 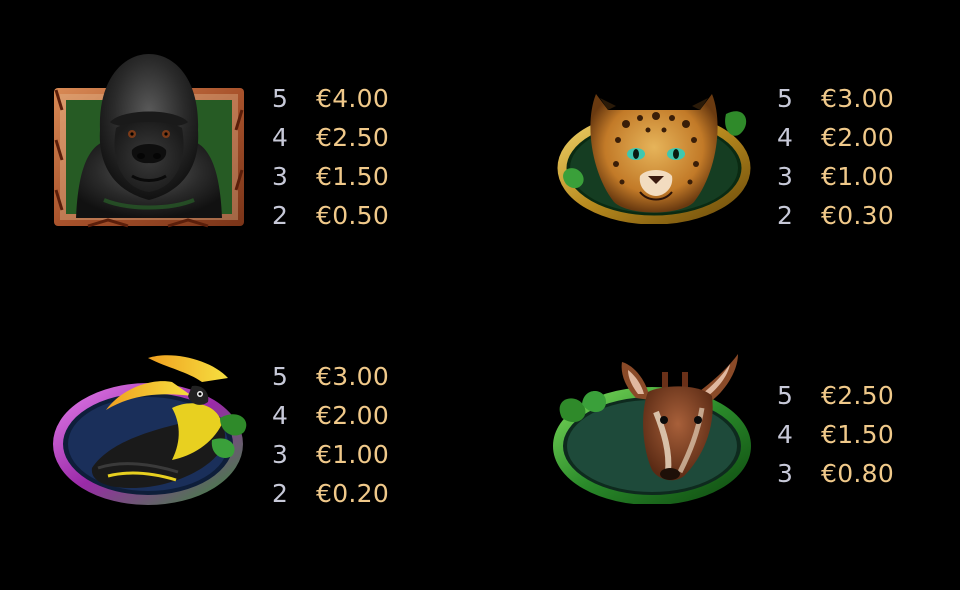 What do you see at coordinates (353, 215) in the screenshot?
I see `pay-value: €0.50` at bounding box center [353, 215].